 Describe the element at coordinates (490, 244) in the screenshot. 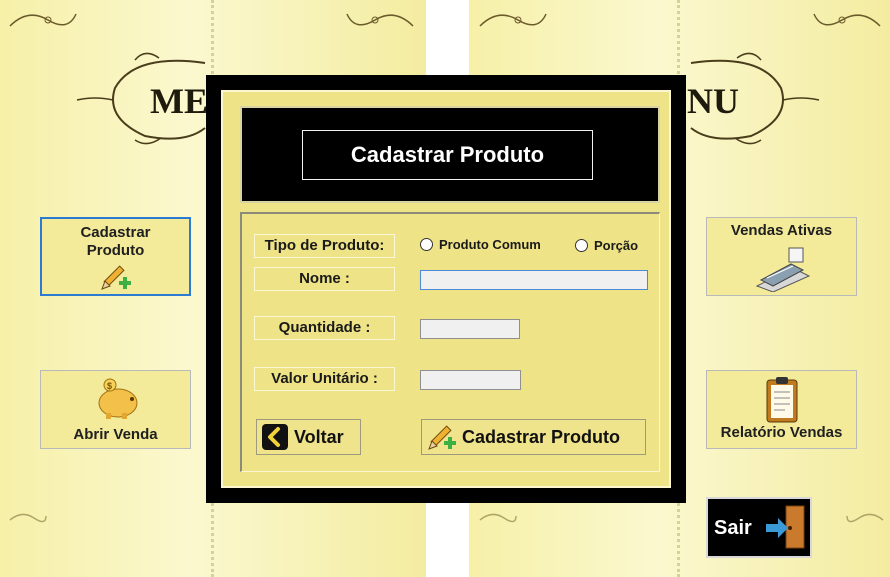

I see `radio-produto-comum-label: Produto Comum` at that location.